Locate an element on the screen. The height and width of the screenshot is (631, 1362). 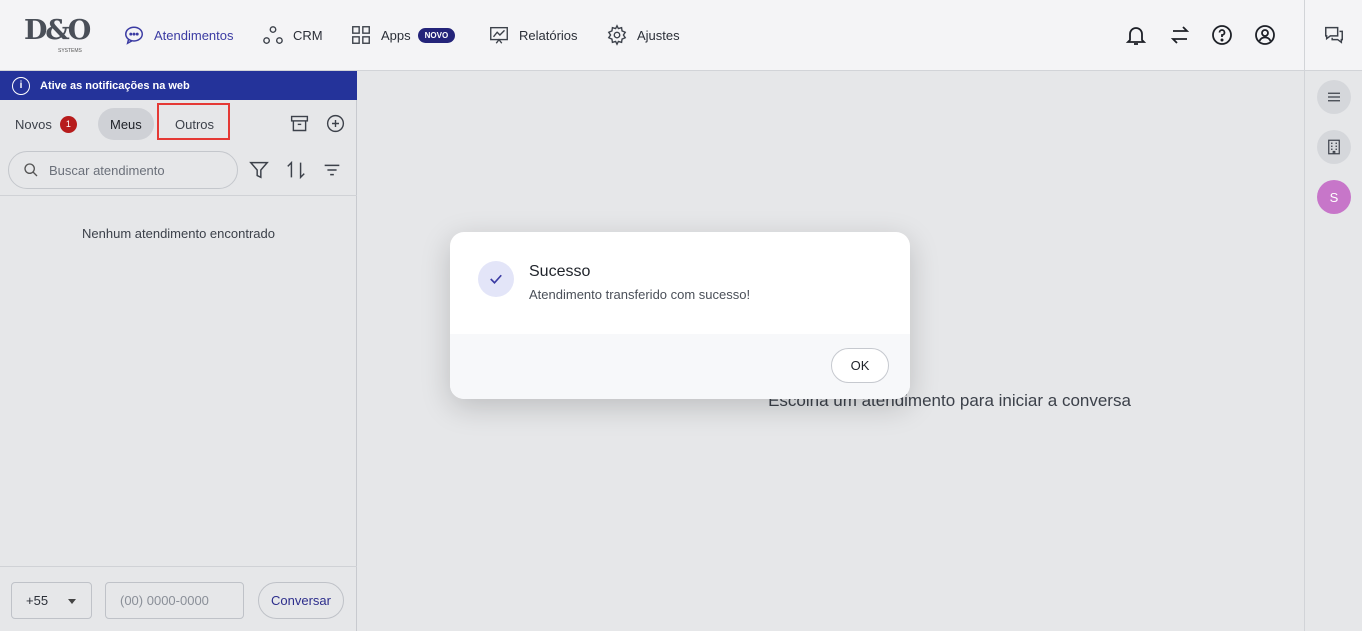
nav-atendimentos: Atendimentos is located at coordinates (178, 35).